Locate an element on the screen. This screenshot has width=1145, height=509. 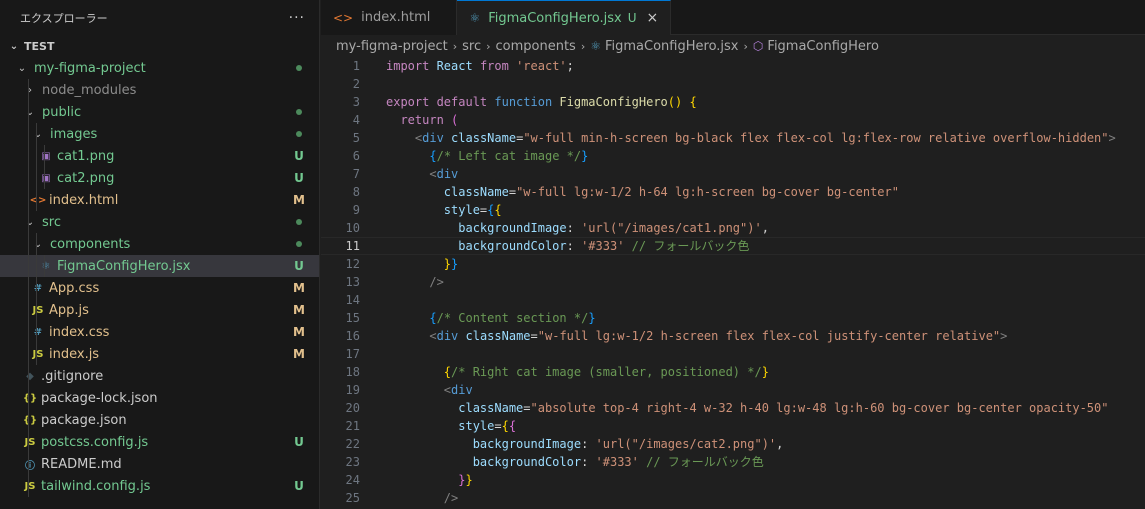
code-text: /> is located at coordinates (422, 498).